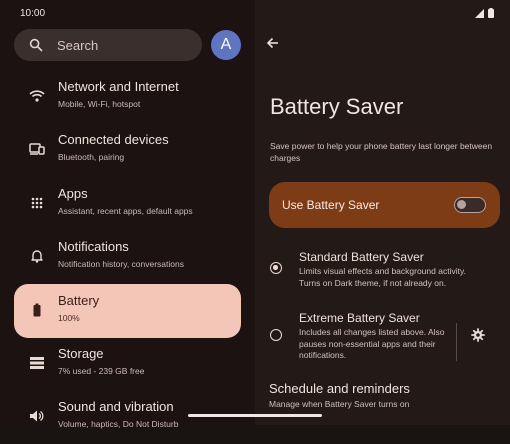 The height and width of the screenshot is (444, 510). What do you see at coordinates (91, 157) in the screenshot?
I see `sidebar-item-subtitle: Bluetooth, pairing` at bounding box center [91, 157].